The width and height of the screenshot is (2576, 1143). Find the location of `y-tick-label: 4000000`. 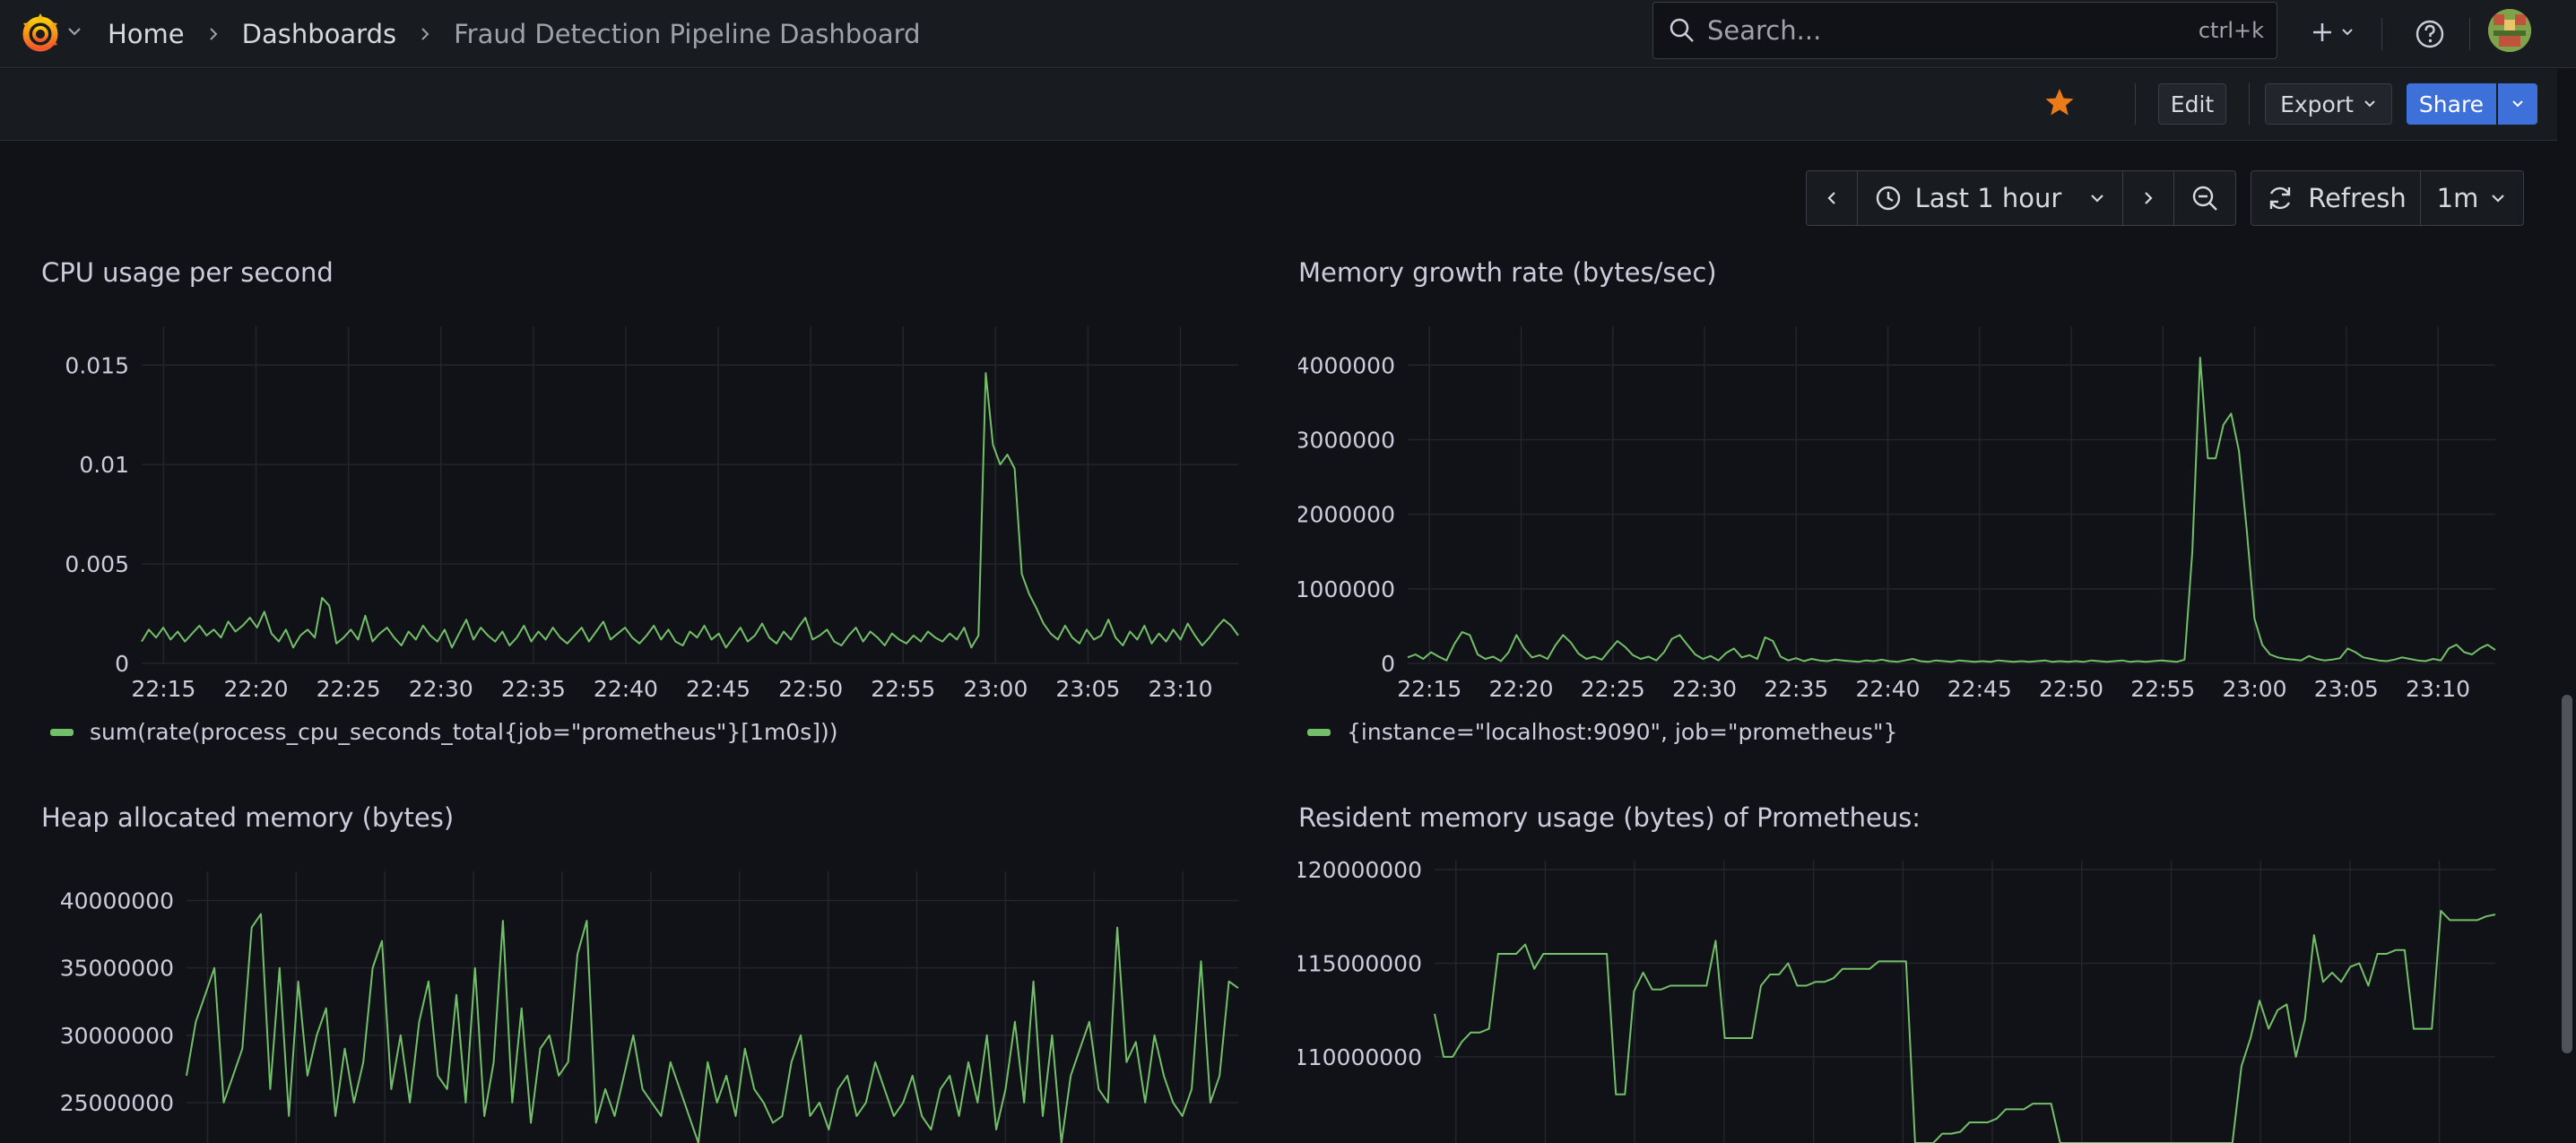

y-tick-label: 4000000 is located at coordinates (1346, 365).